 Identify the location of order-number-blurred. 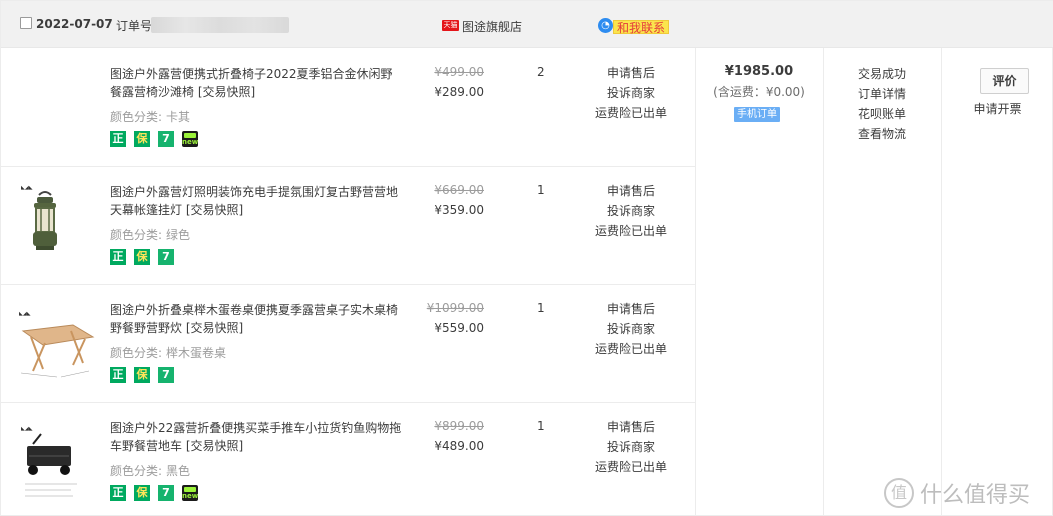
(220, 25).